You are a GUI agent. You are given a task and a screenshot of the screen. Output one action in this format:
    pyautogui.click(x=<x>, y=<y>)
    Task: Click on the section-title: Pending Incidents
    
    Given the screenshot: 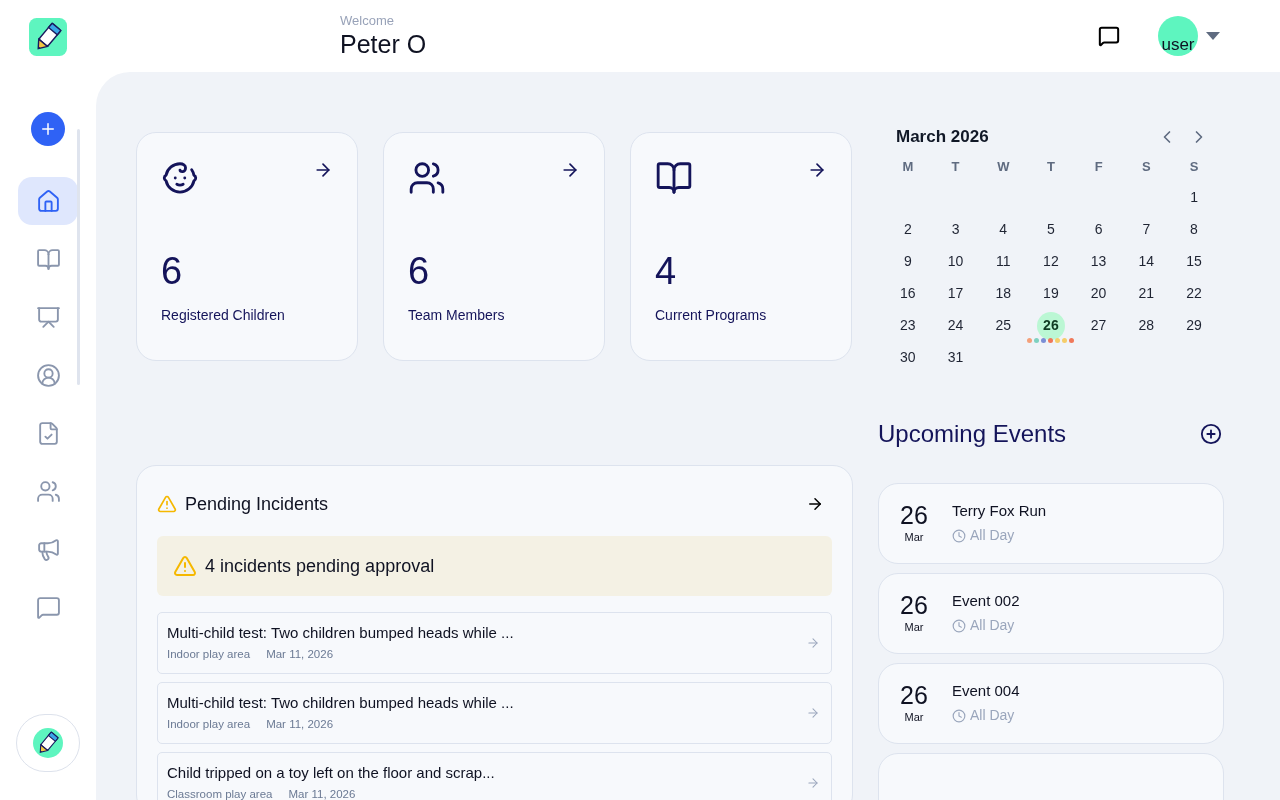 What is the action you would take?
    pyautogui.click(x=257, y=504)
    